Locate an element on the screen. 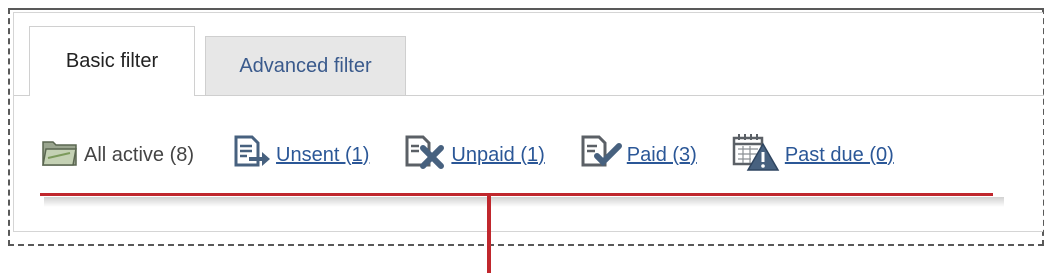 The width and height of the screenshot is (1053, 273). filter-unsent-label: Unsent (1) is located at coordinates (323, 154).